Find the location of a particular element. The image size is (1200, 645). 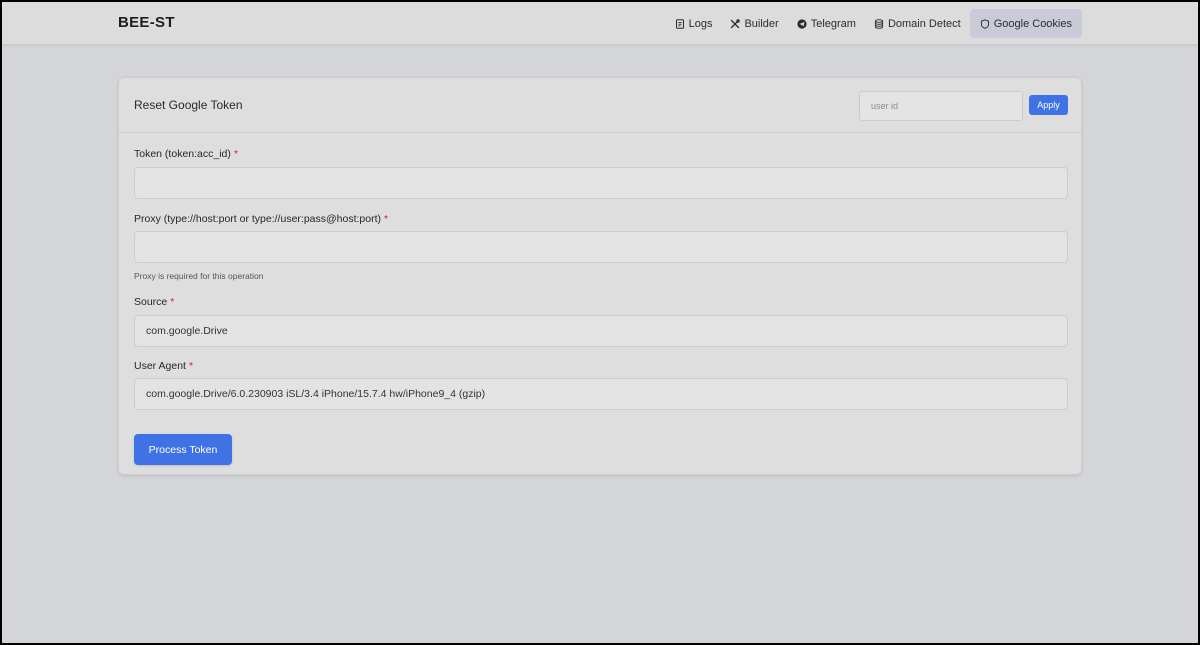

proxy-hint: Proxy is required for this operation is located at coordinates (199, 276).